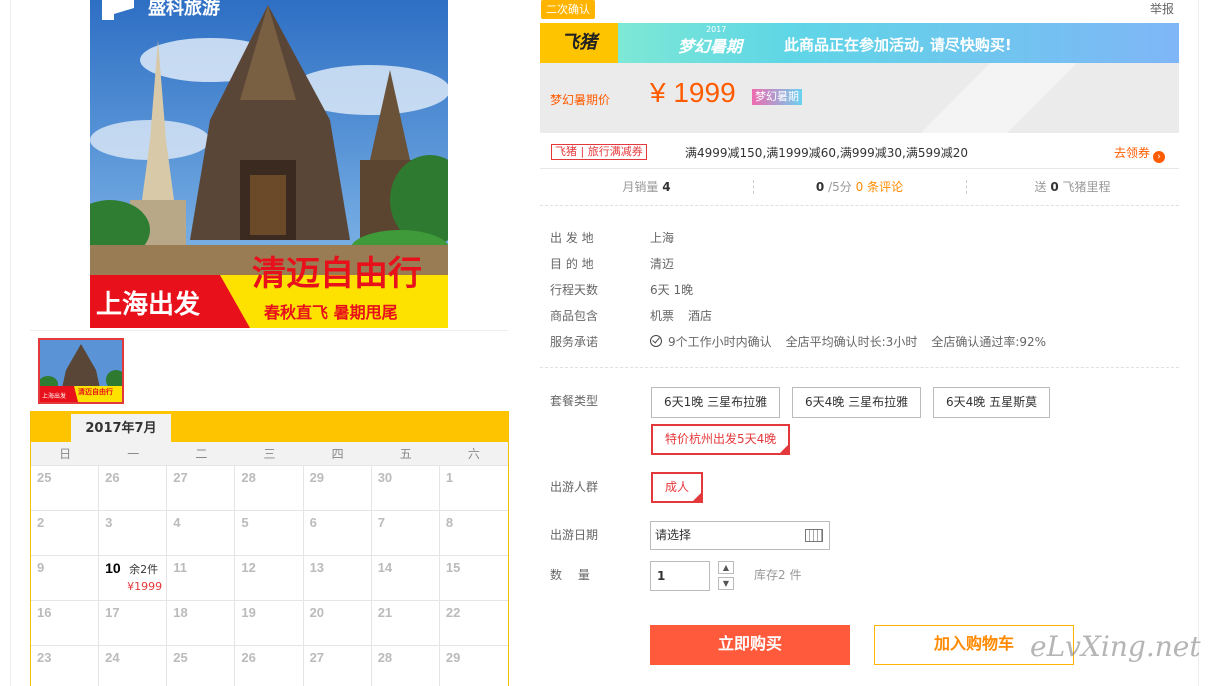 The image size is (1208, 686). What do you see at coordinates (473, 488) in the screenshot?
I see `calendar-day: 1` at bounding box center [473, 488].